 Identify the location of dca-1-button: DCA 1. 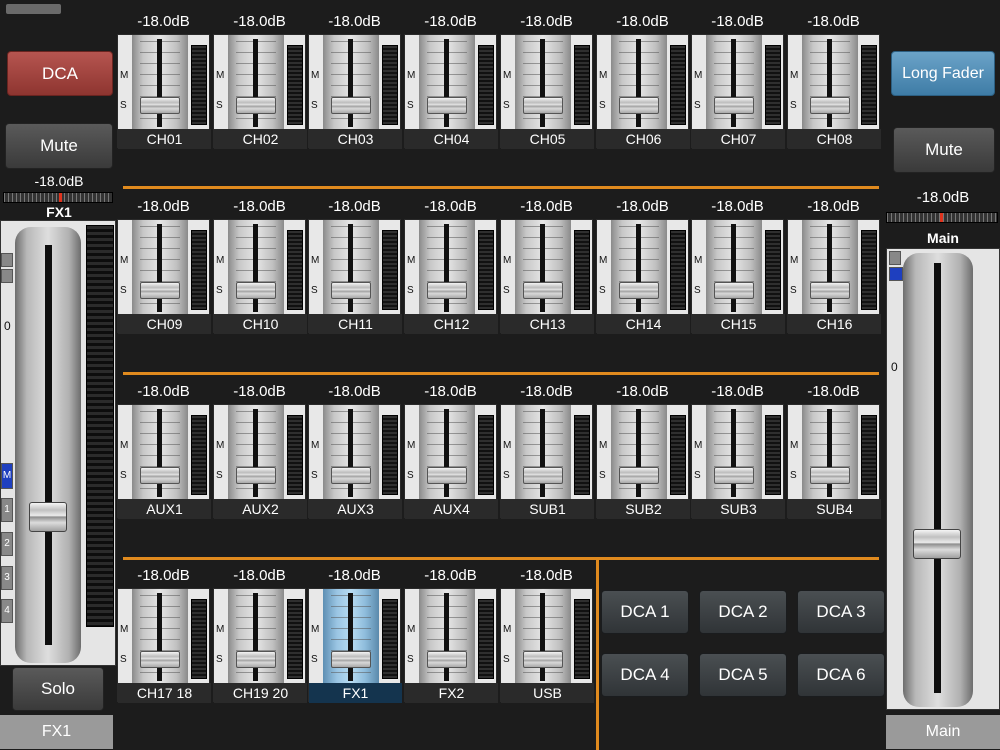
(645, 612).